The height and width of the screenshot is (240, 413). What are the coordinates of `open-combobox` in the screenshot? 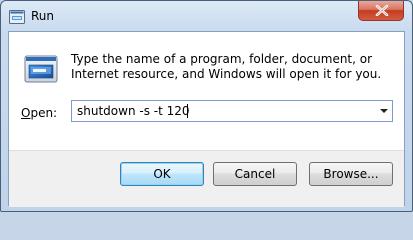 It's located at (232, 111).